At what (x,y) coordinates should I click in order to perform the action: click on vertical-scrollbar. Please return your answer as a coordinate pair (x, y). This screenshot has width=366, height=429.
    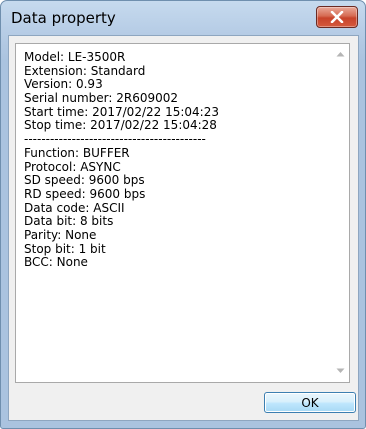
    Looking at the image, I should click on (340, 213).